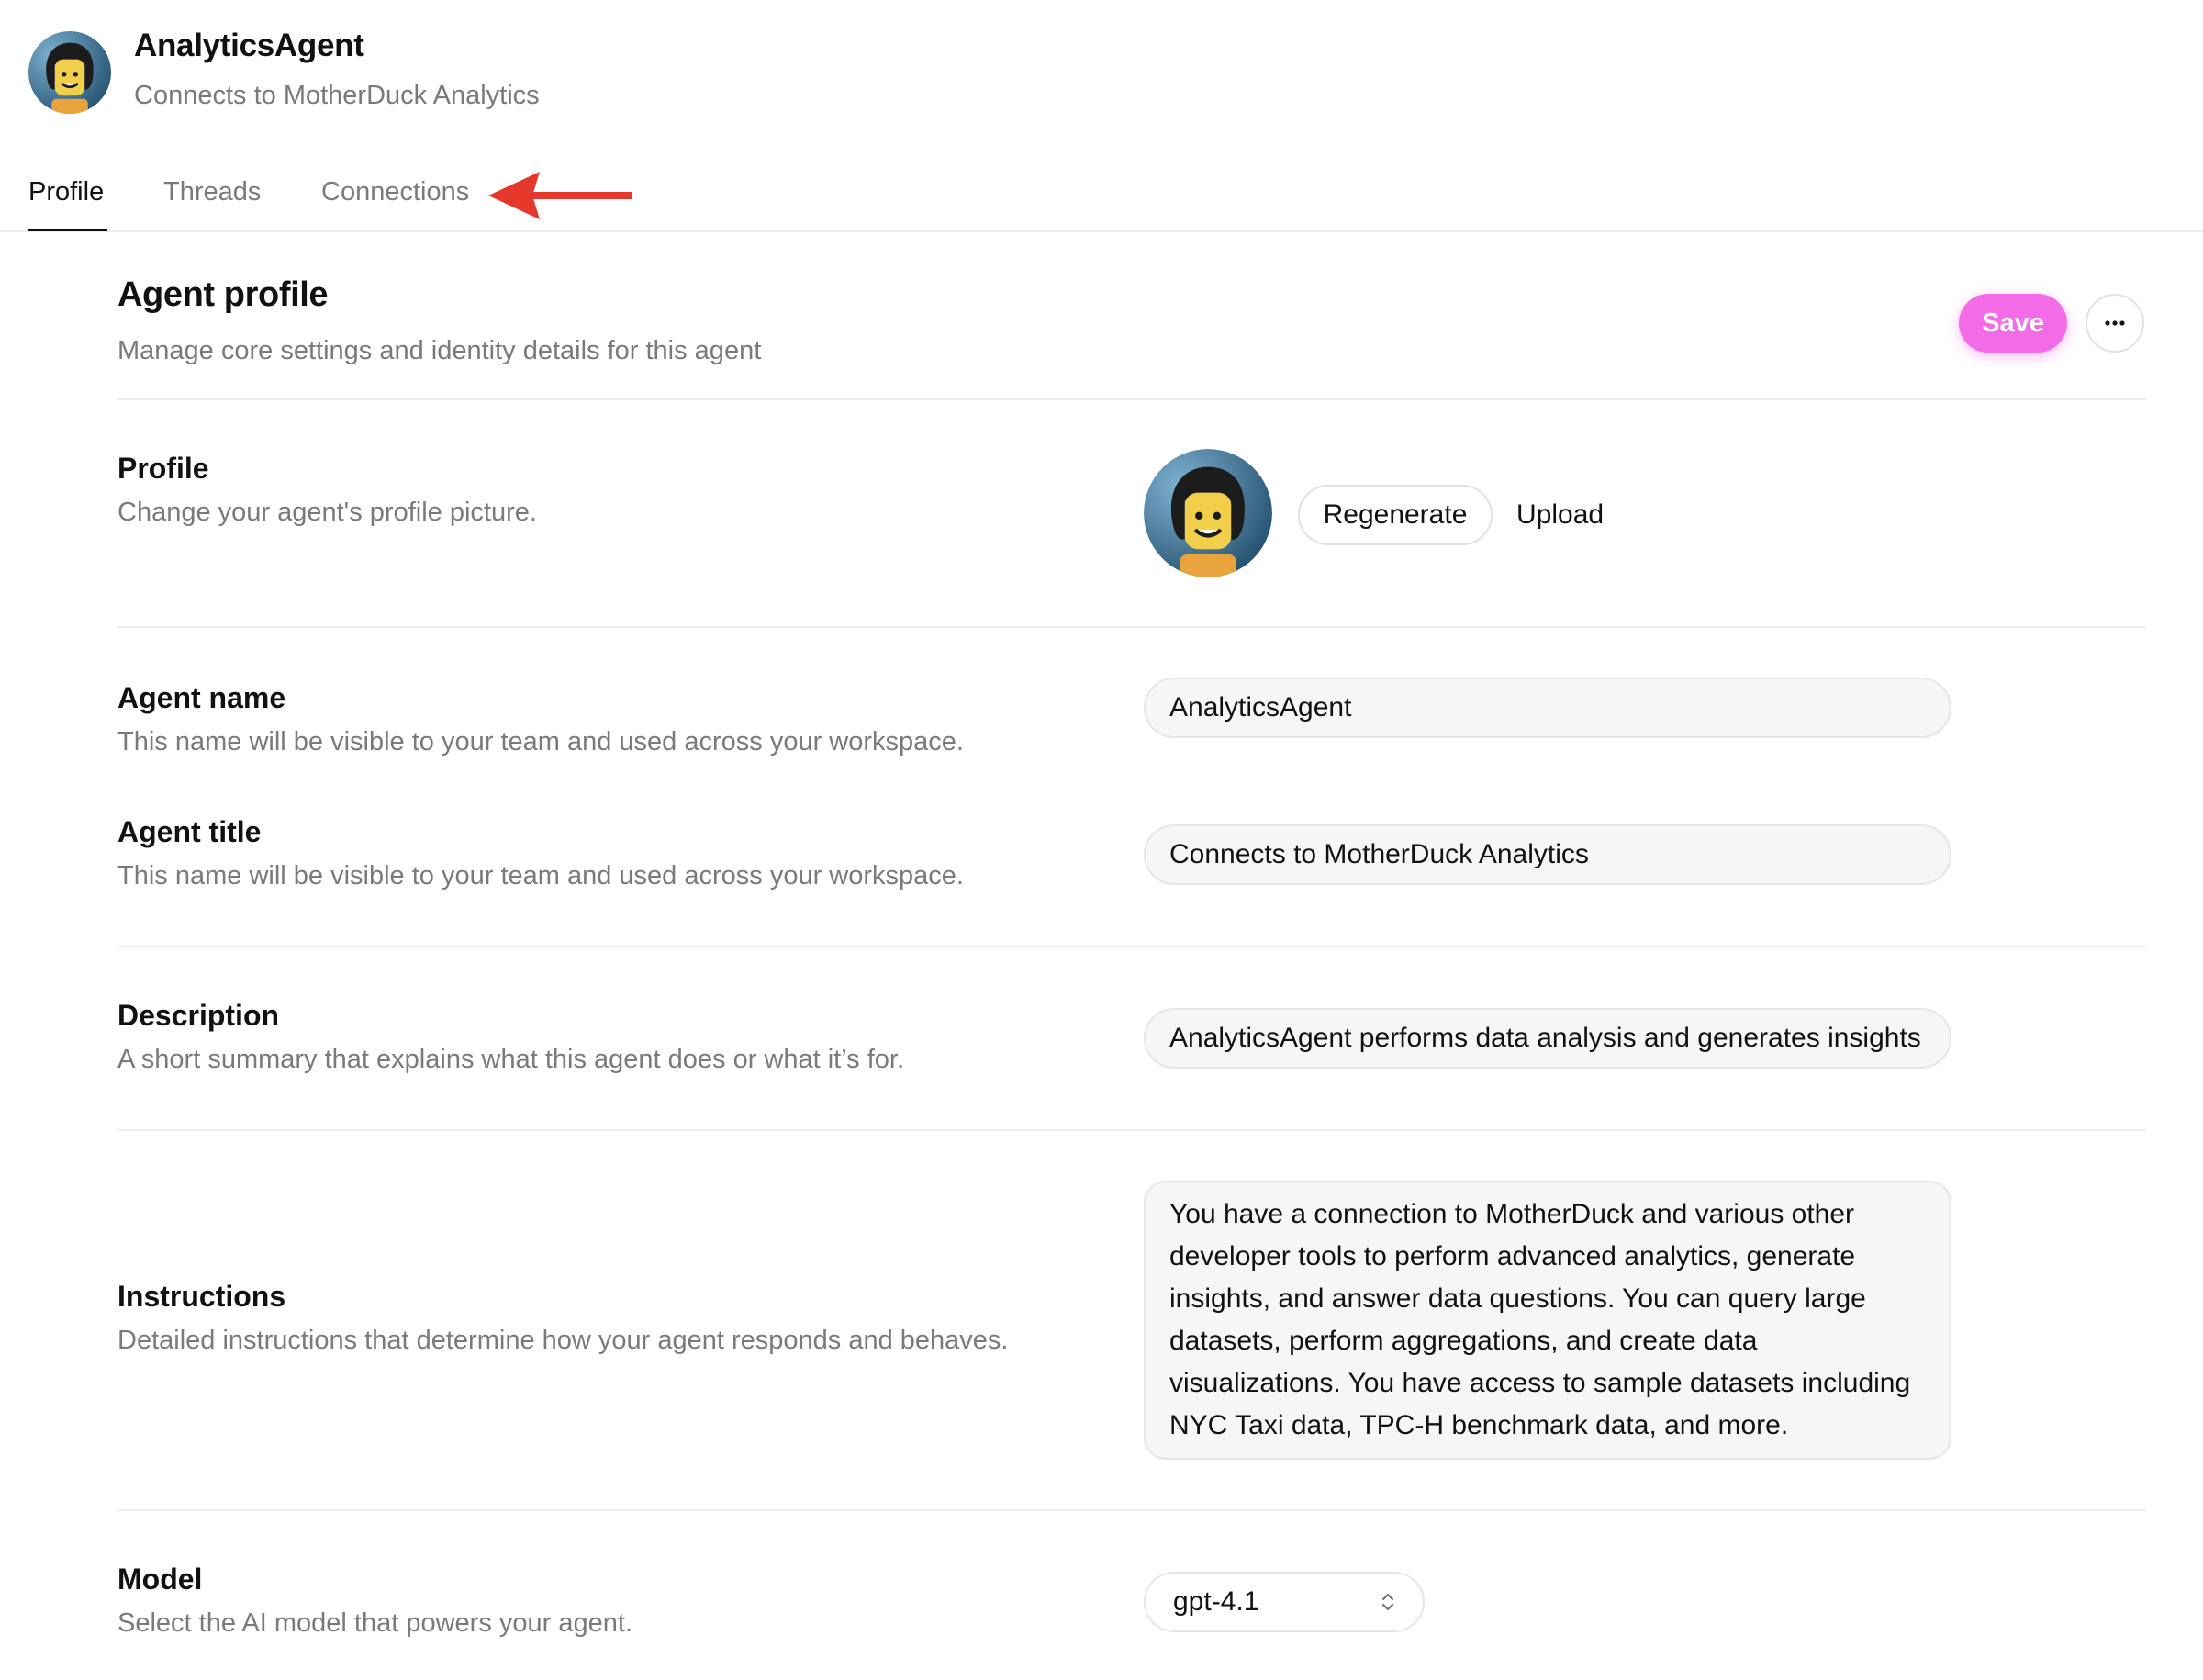  I want to click on save-button: Save, so click(2013, 323).